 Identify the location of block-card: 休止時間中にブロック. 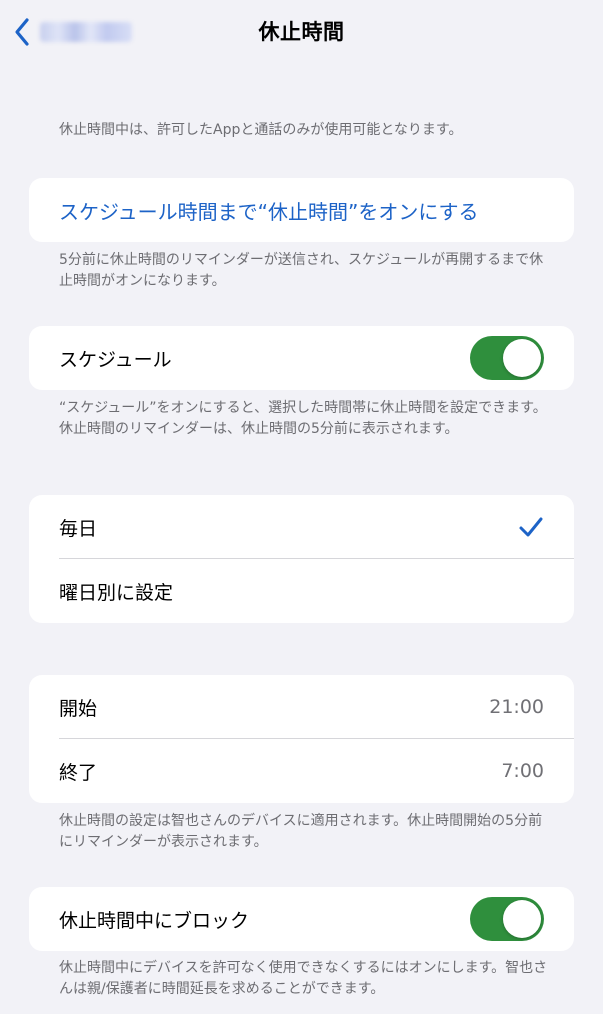
(301, 919).